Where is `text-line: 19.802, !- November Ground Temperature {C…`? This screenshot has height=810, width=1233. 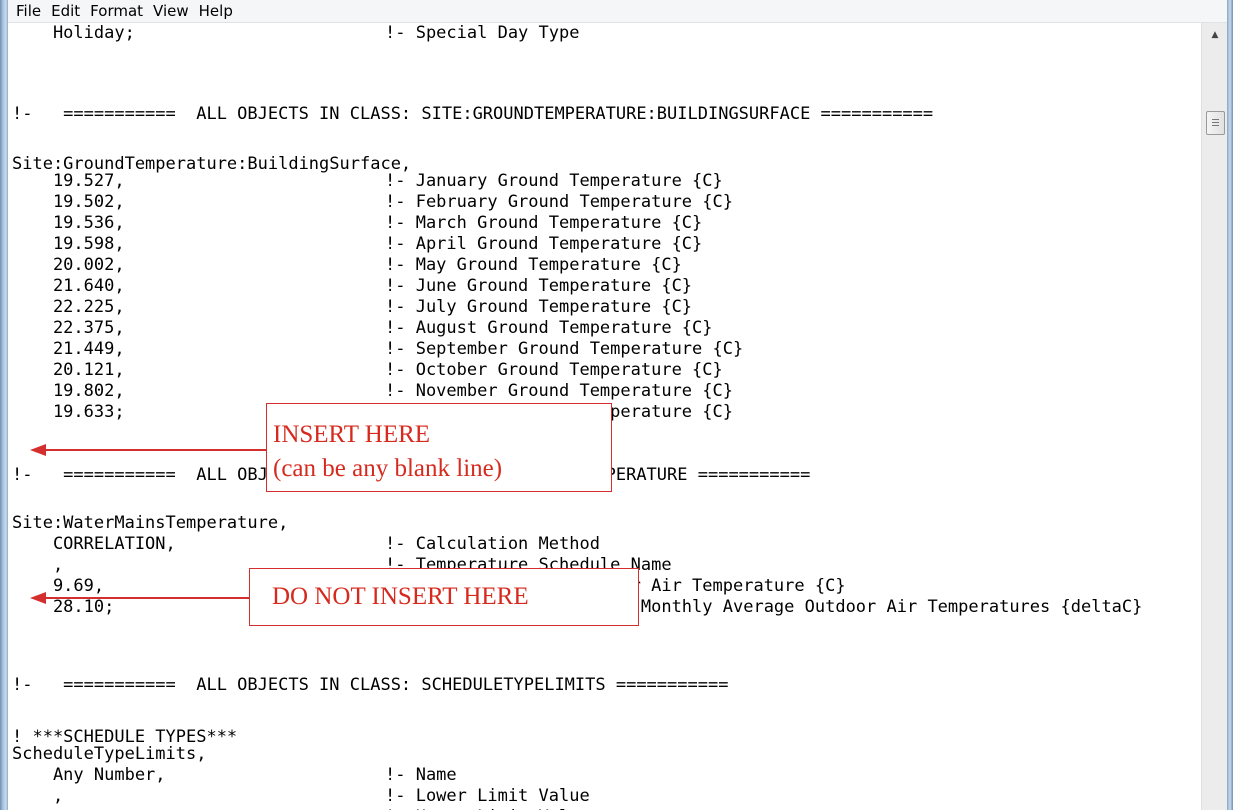 text-line: 19.802, !- November Ground Temperature {C… is located at coordinates (372, 391).